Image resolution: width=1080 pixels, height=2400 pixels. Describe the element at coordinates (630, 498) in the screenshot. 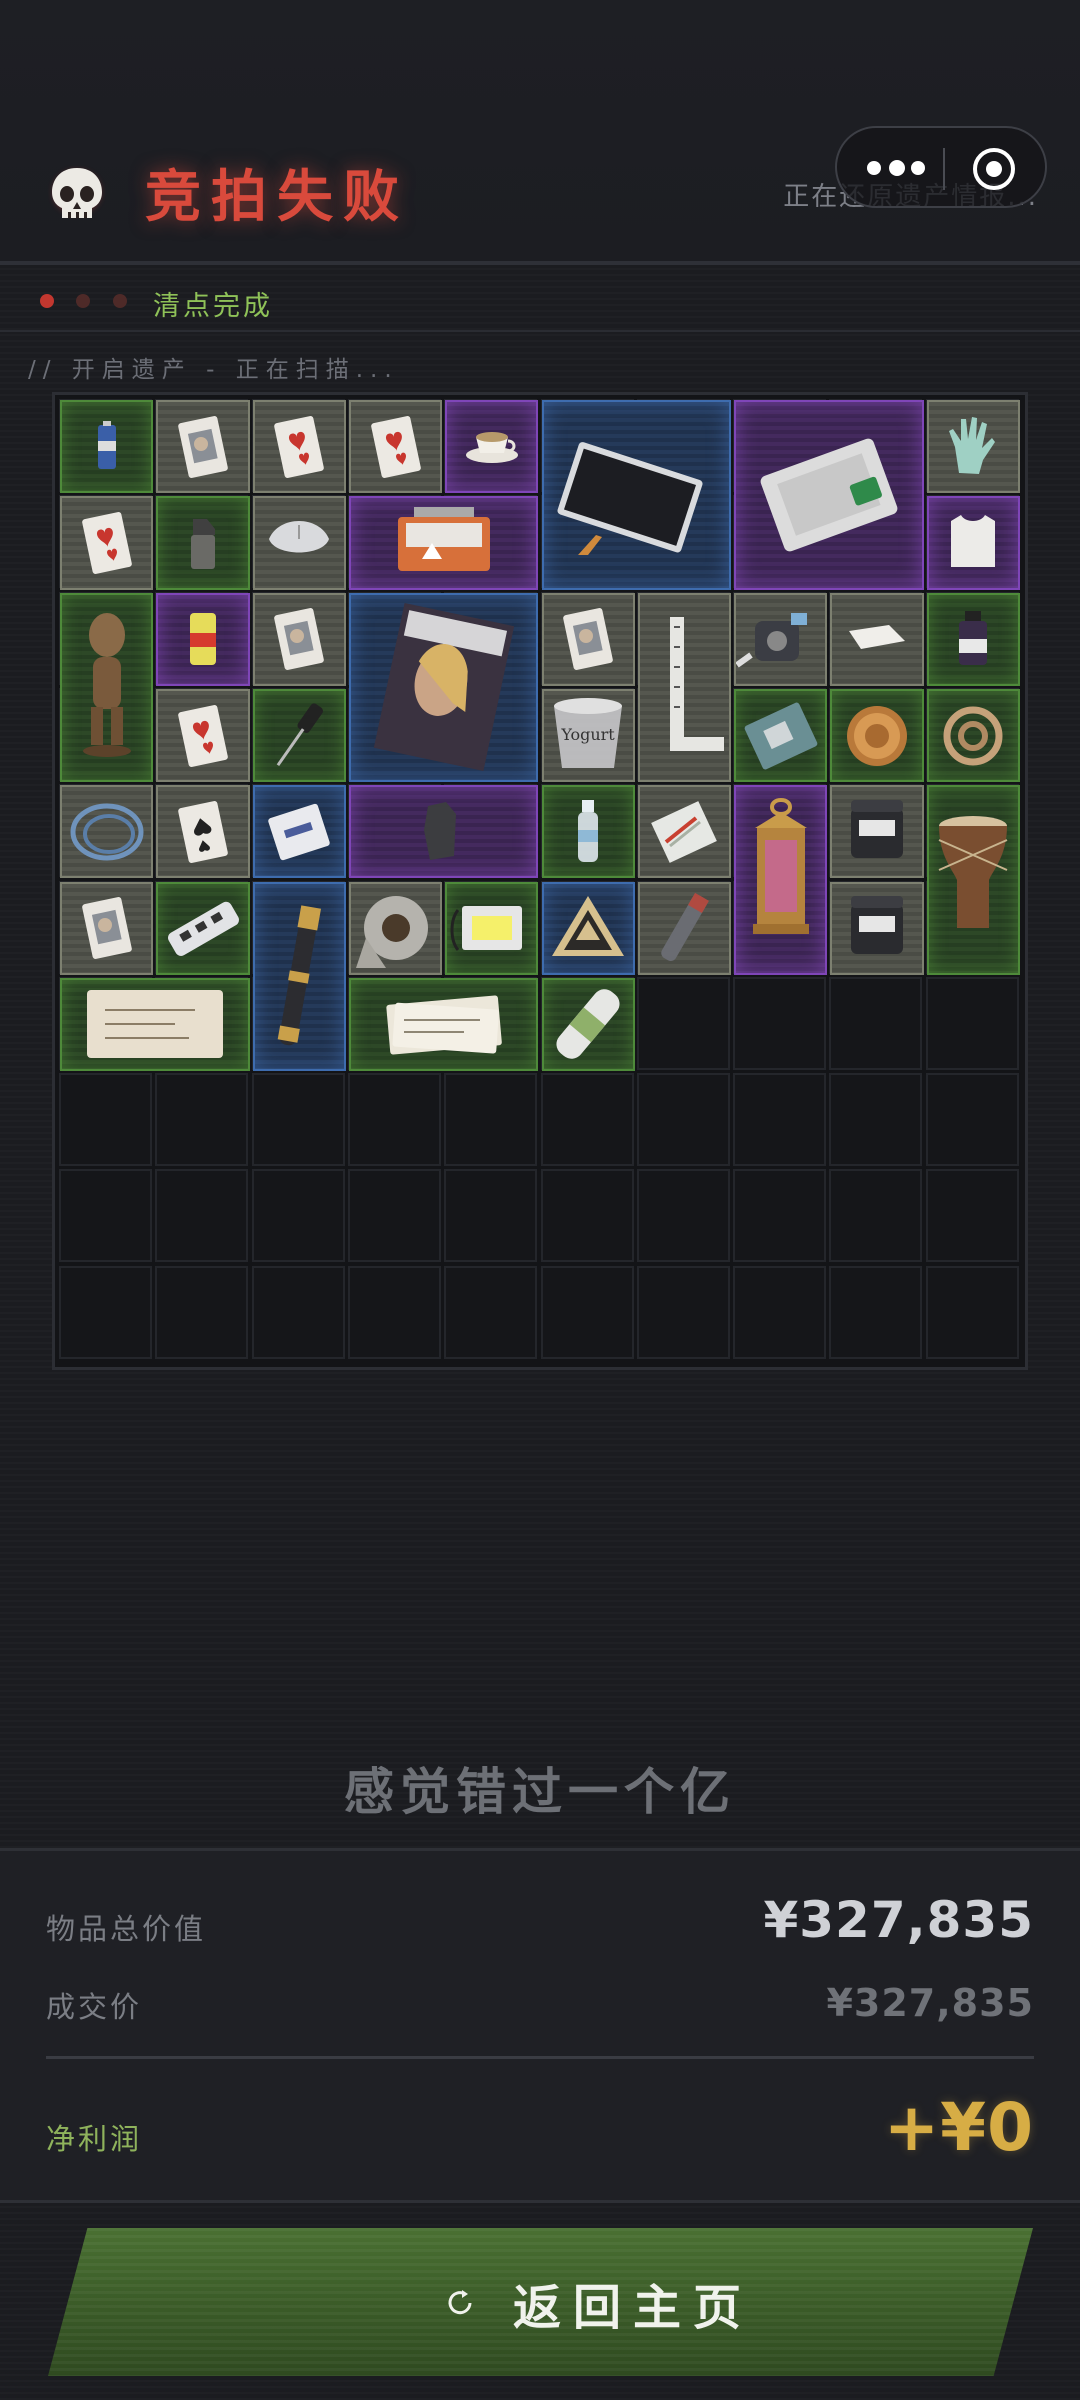

I see `tablet-icon` at that location.